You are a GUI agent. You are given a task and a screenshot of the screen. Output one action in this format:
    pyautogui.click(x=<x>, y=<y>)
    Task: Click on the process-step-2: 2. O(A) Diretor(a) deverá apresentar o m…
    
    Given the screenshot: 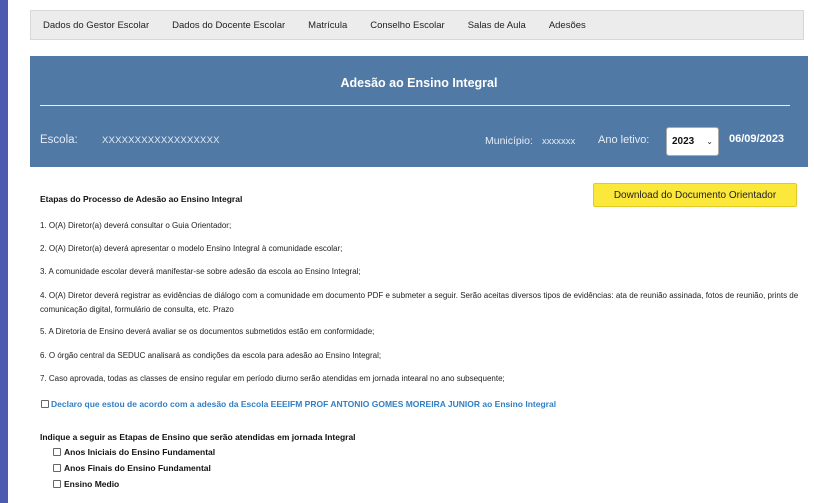 What is the action you would take?
    pyautogui.click(x=191, y=248)
    